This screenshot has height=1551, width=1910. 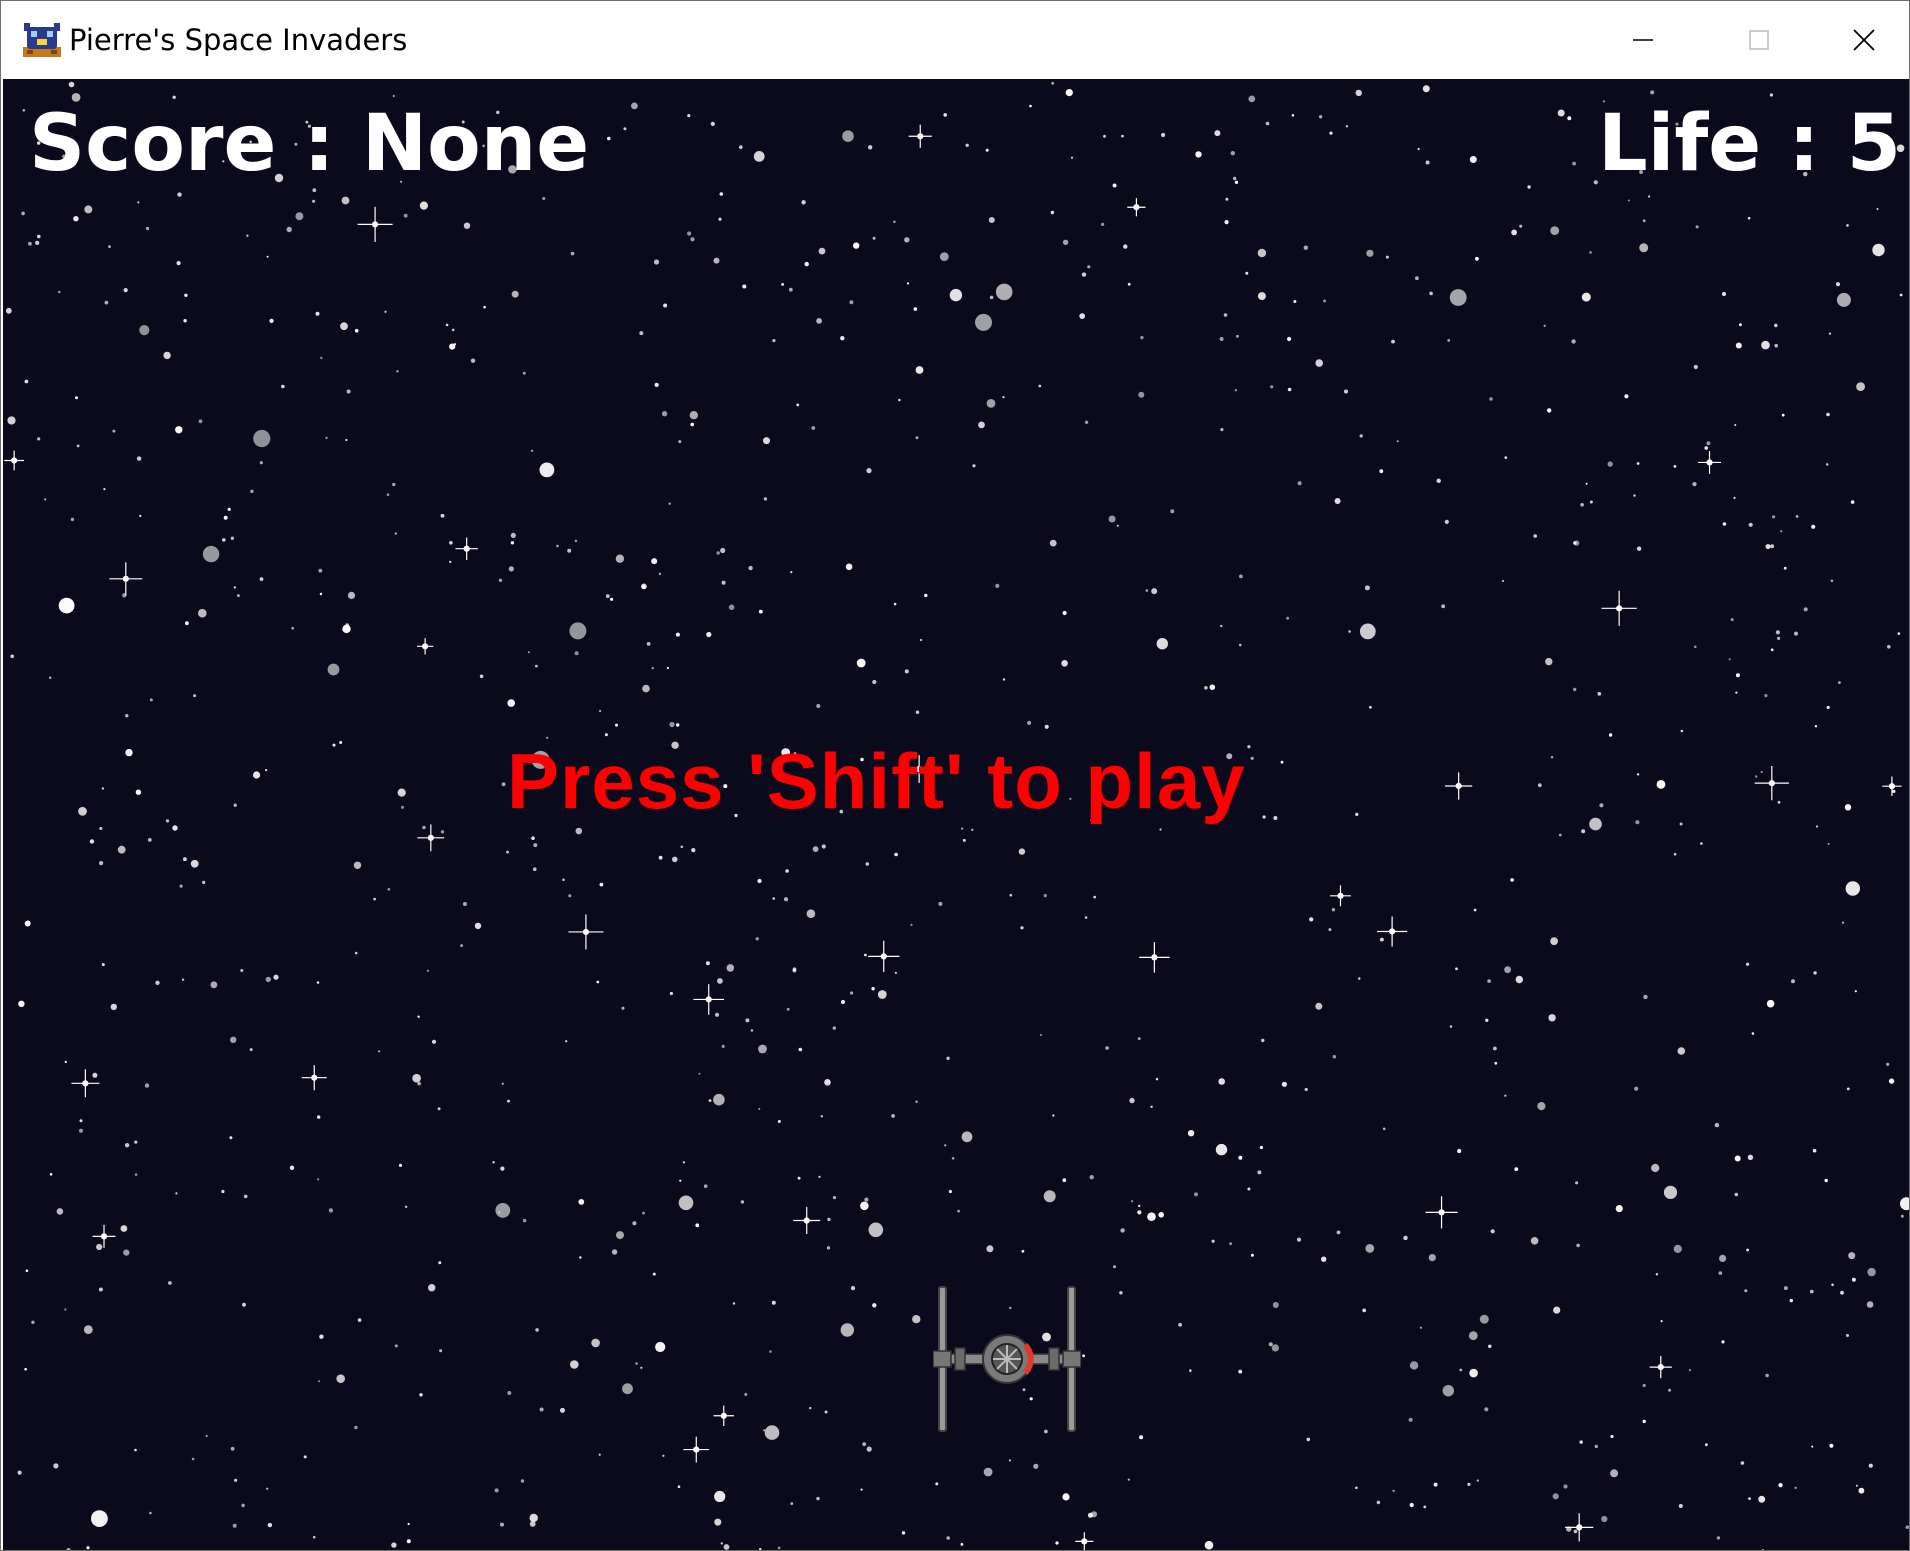 I want to click on maximize-button, so click(x=1759, y=40).